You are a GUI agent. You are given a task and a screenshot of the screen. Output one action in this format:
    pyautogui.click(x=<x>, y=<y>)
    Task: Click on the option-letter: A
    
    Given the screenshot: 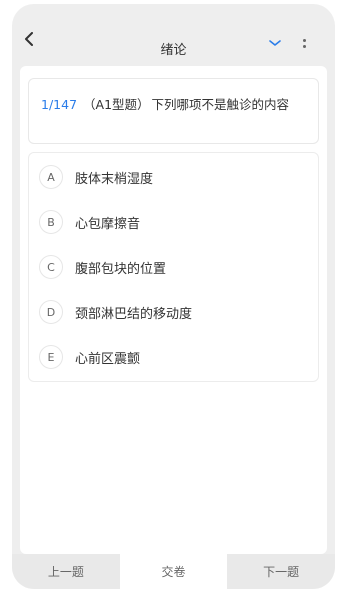 What is the action you would take?
    pyautogui.click(x=51, y=177)
    